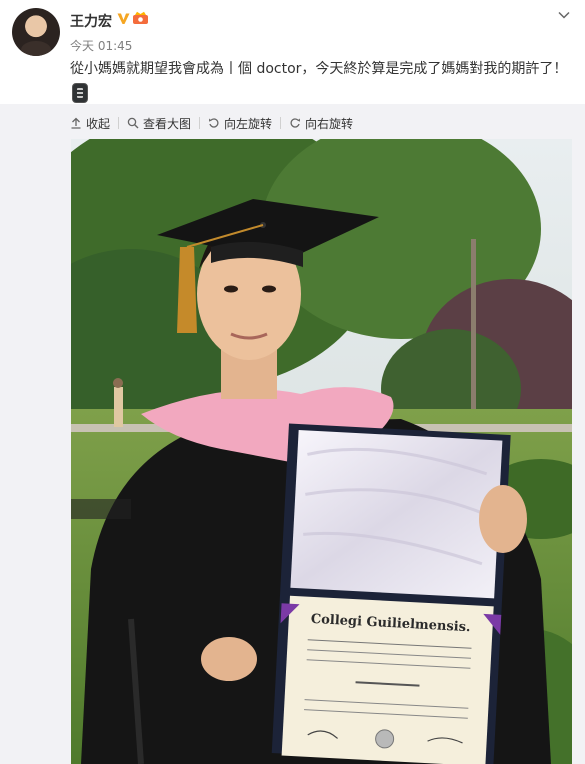 The image size is (585, 764). What do you see at coordinates (80, 93) in the screenshot?
I see `image-thumbnail` at bounding box center [80, 93].